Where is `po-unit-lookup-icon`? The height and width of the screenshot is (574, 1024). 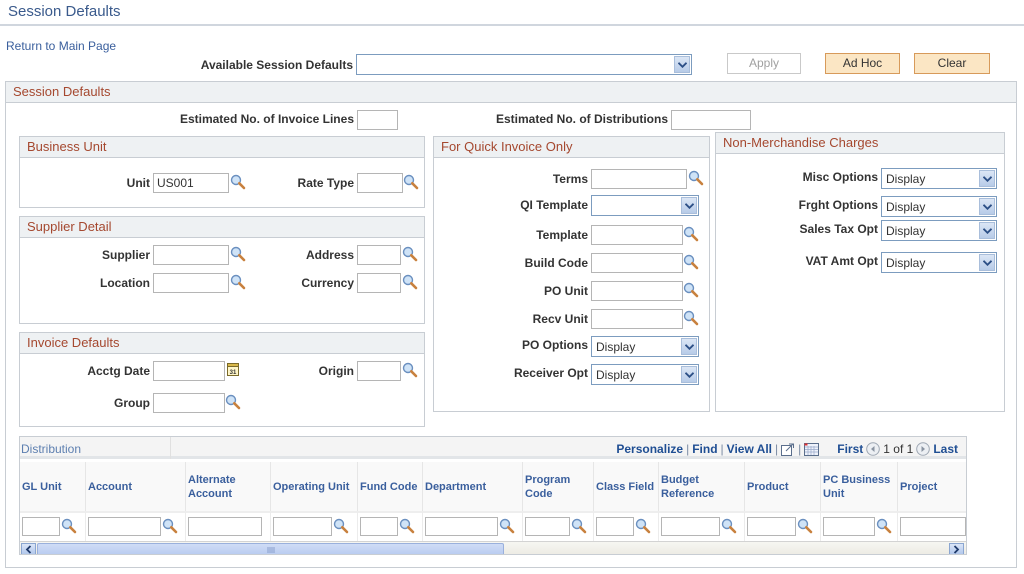
po-unit-lookup-icon is located at coordinates (691, 290).